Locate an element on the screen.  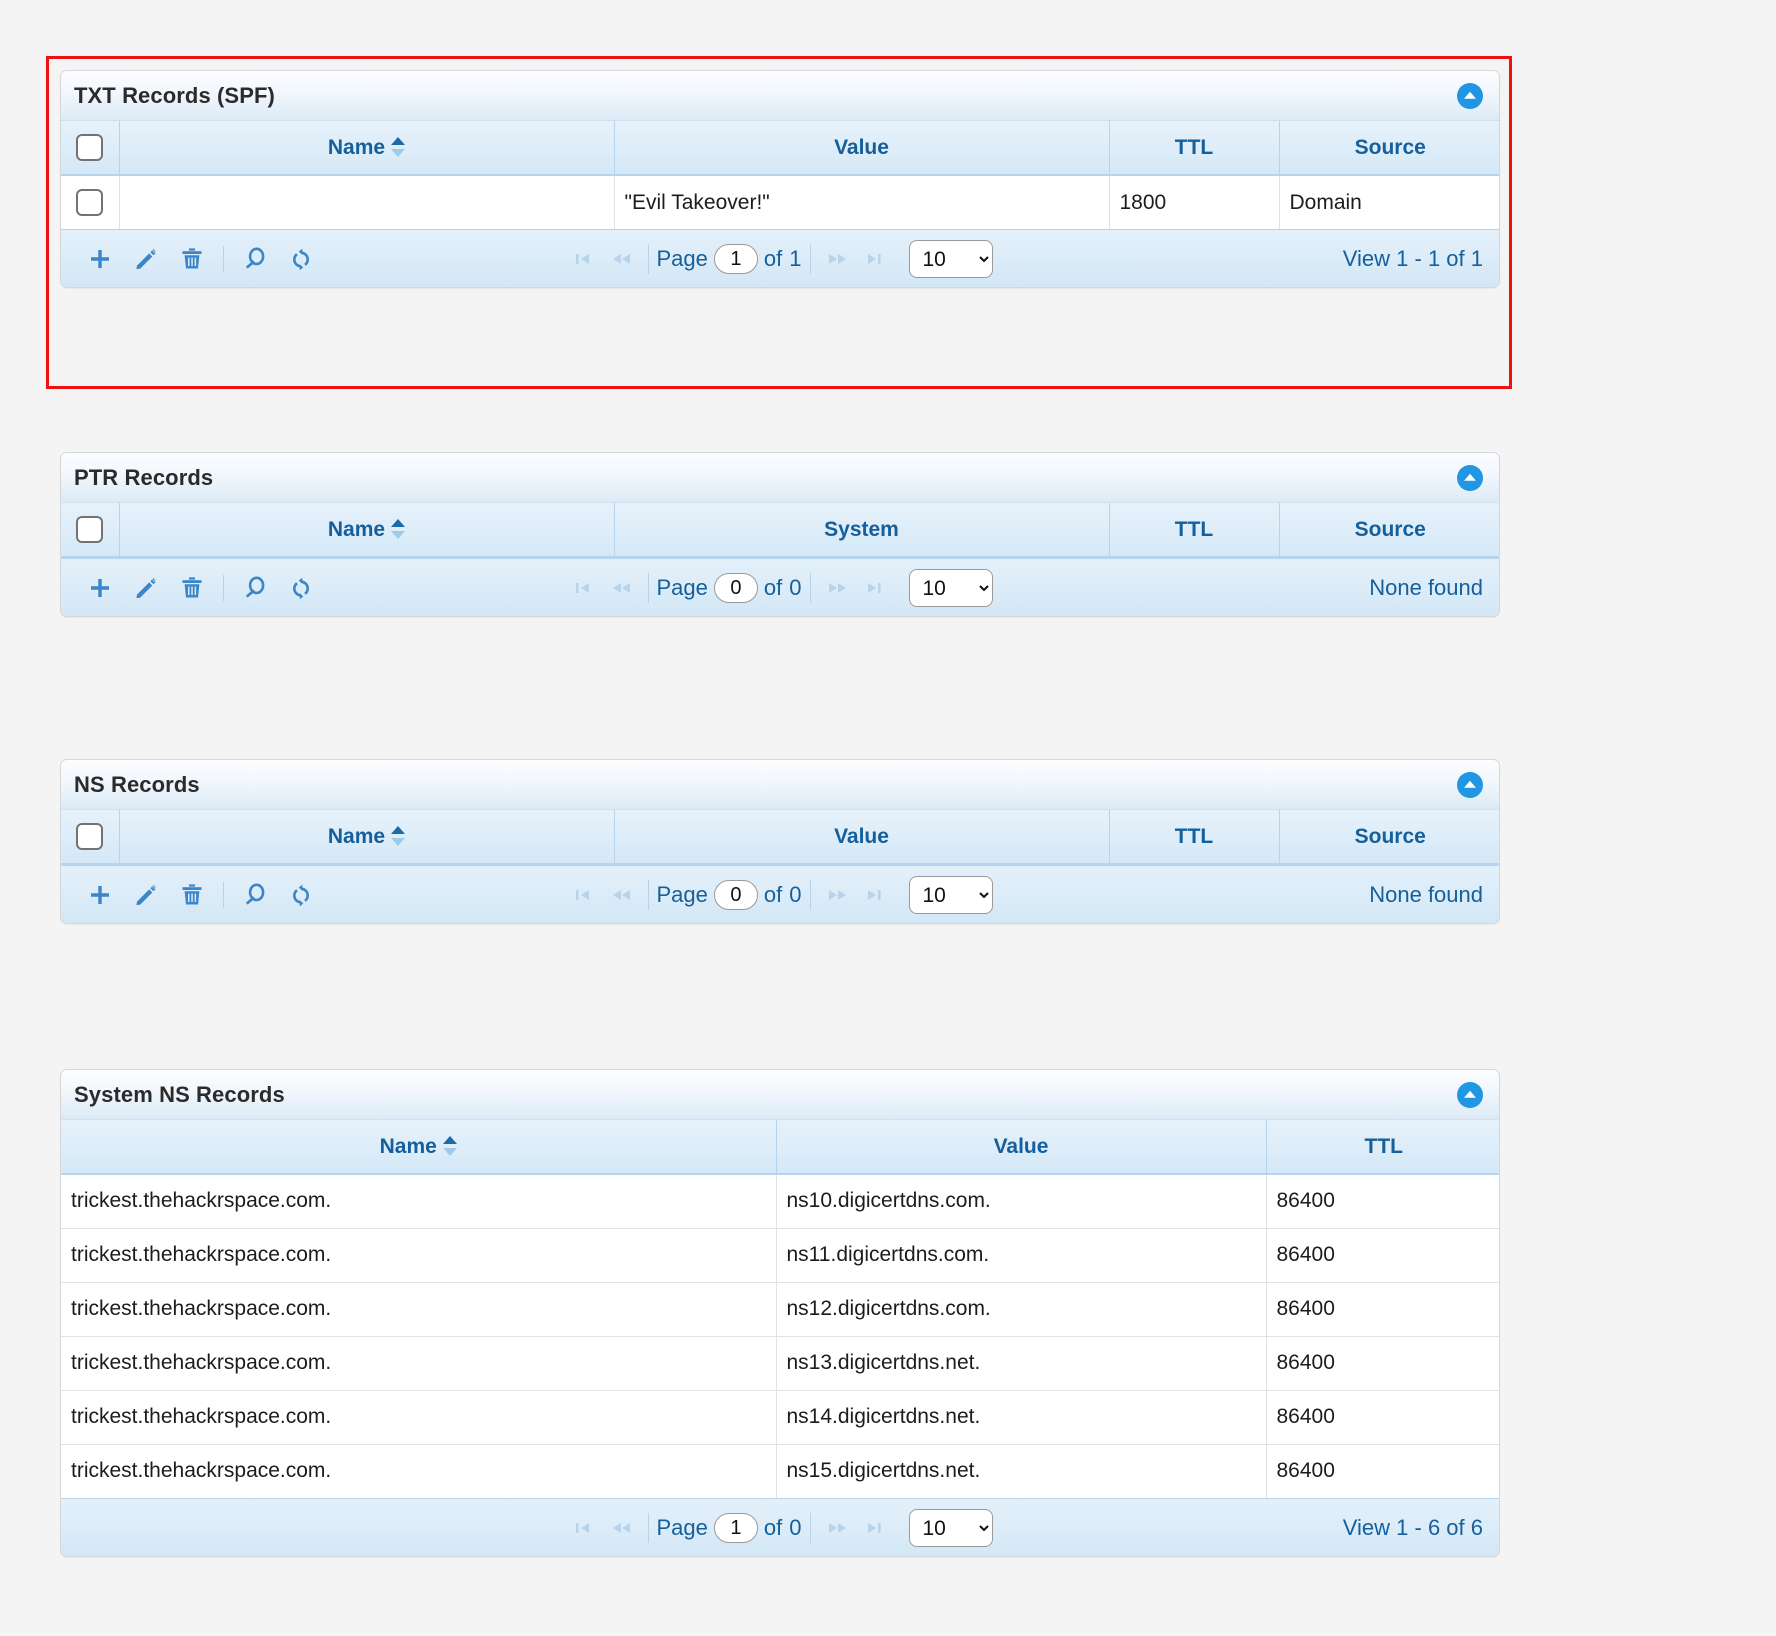
cell-value: ns12.digicertdns.com. is located at coordinates (1021, 1309).